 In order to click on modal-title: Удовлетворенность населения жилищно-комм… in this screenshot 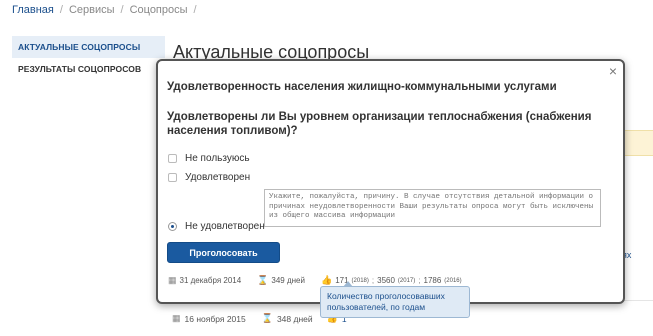, I will do `click(362, 87)`.